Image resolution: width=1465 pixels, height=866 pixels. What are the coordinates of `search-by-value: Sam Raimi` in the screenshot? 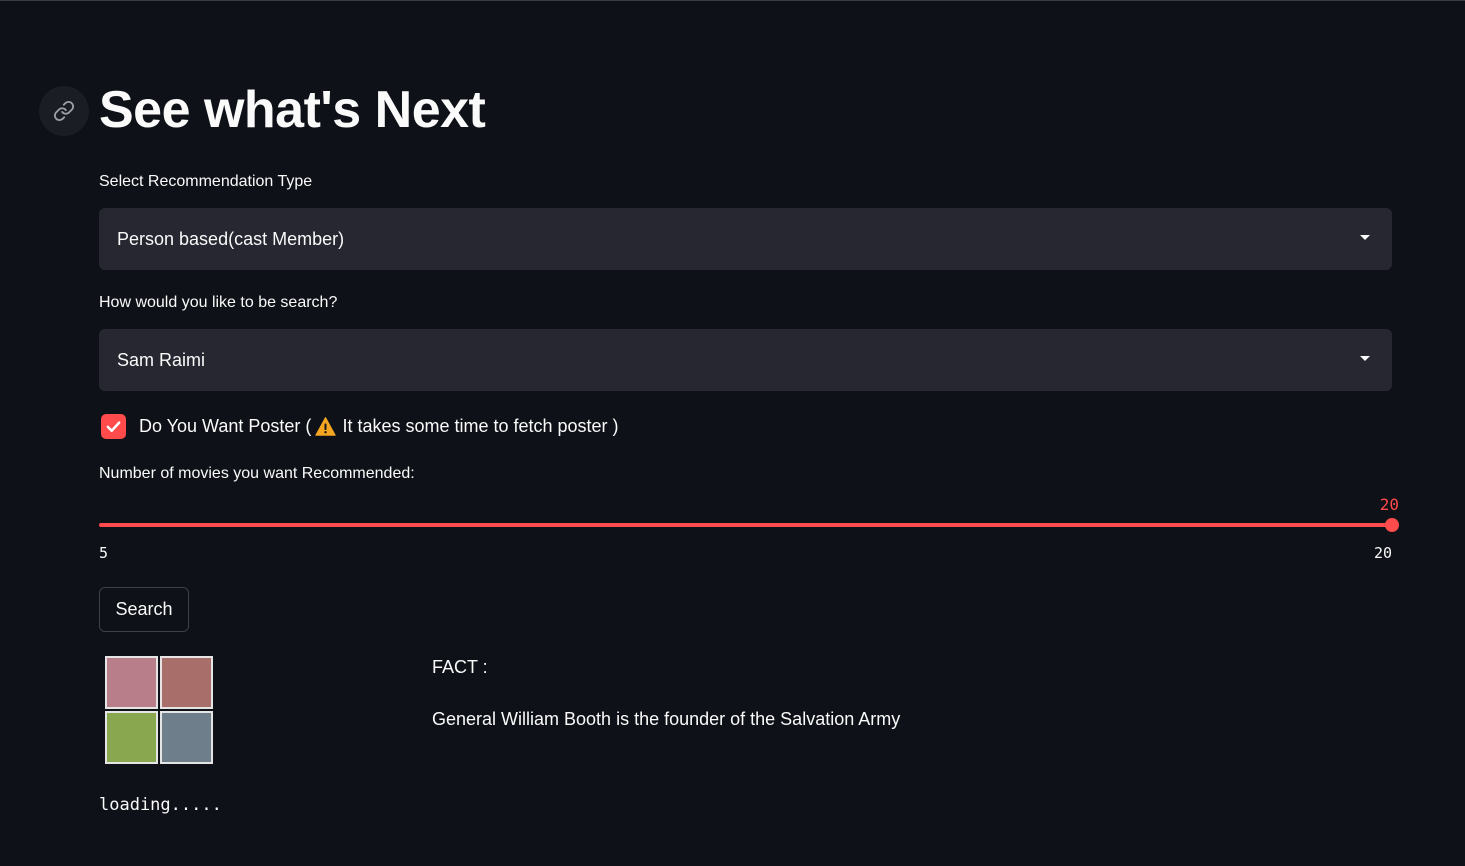 It's located at (161, 359).